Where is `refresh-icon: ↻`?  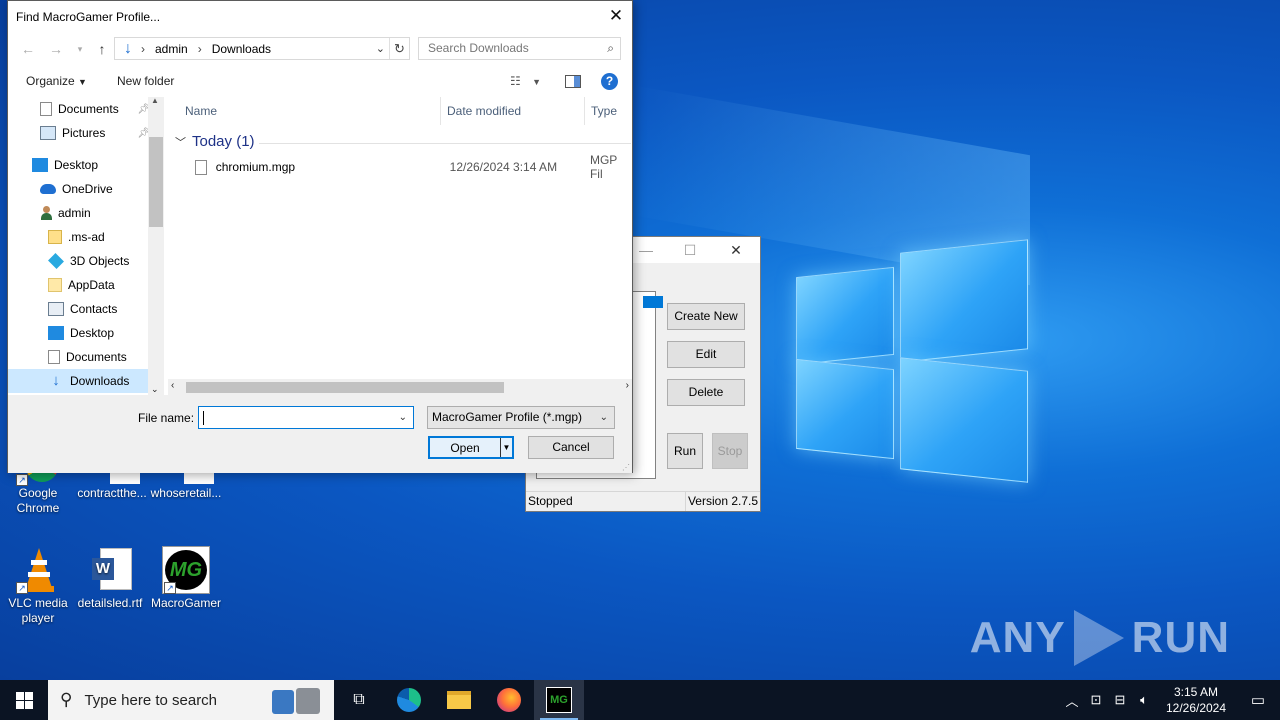
refresh-icon: ↻ is located at coordinates (399, 48).